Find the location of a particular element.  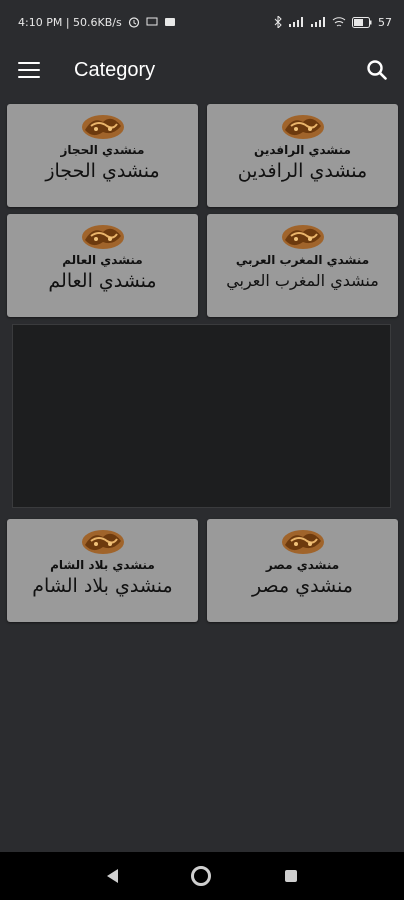

category-tile-egypt: منشدي مصر منشدي مصر is located at coordinates (302, 570).